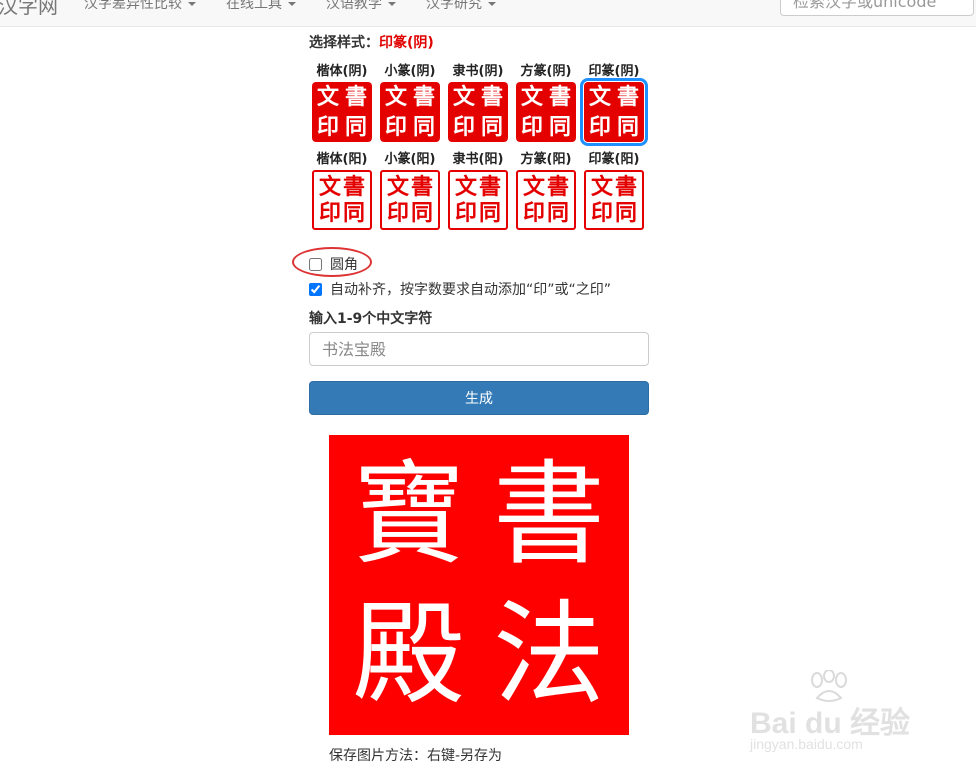 The width and height of the screenshot is (976, 779). What do you see at coordinates (614, 71) in the screenshot?
I see `seal-style-caption: 印篆(阴)` at bounding box center [614, 71].